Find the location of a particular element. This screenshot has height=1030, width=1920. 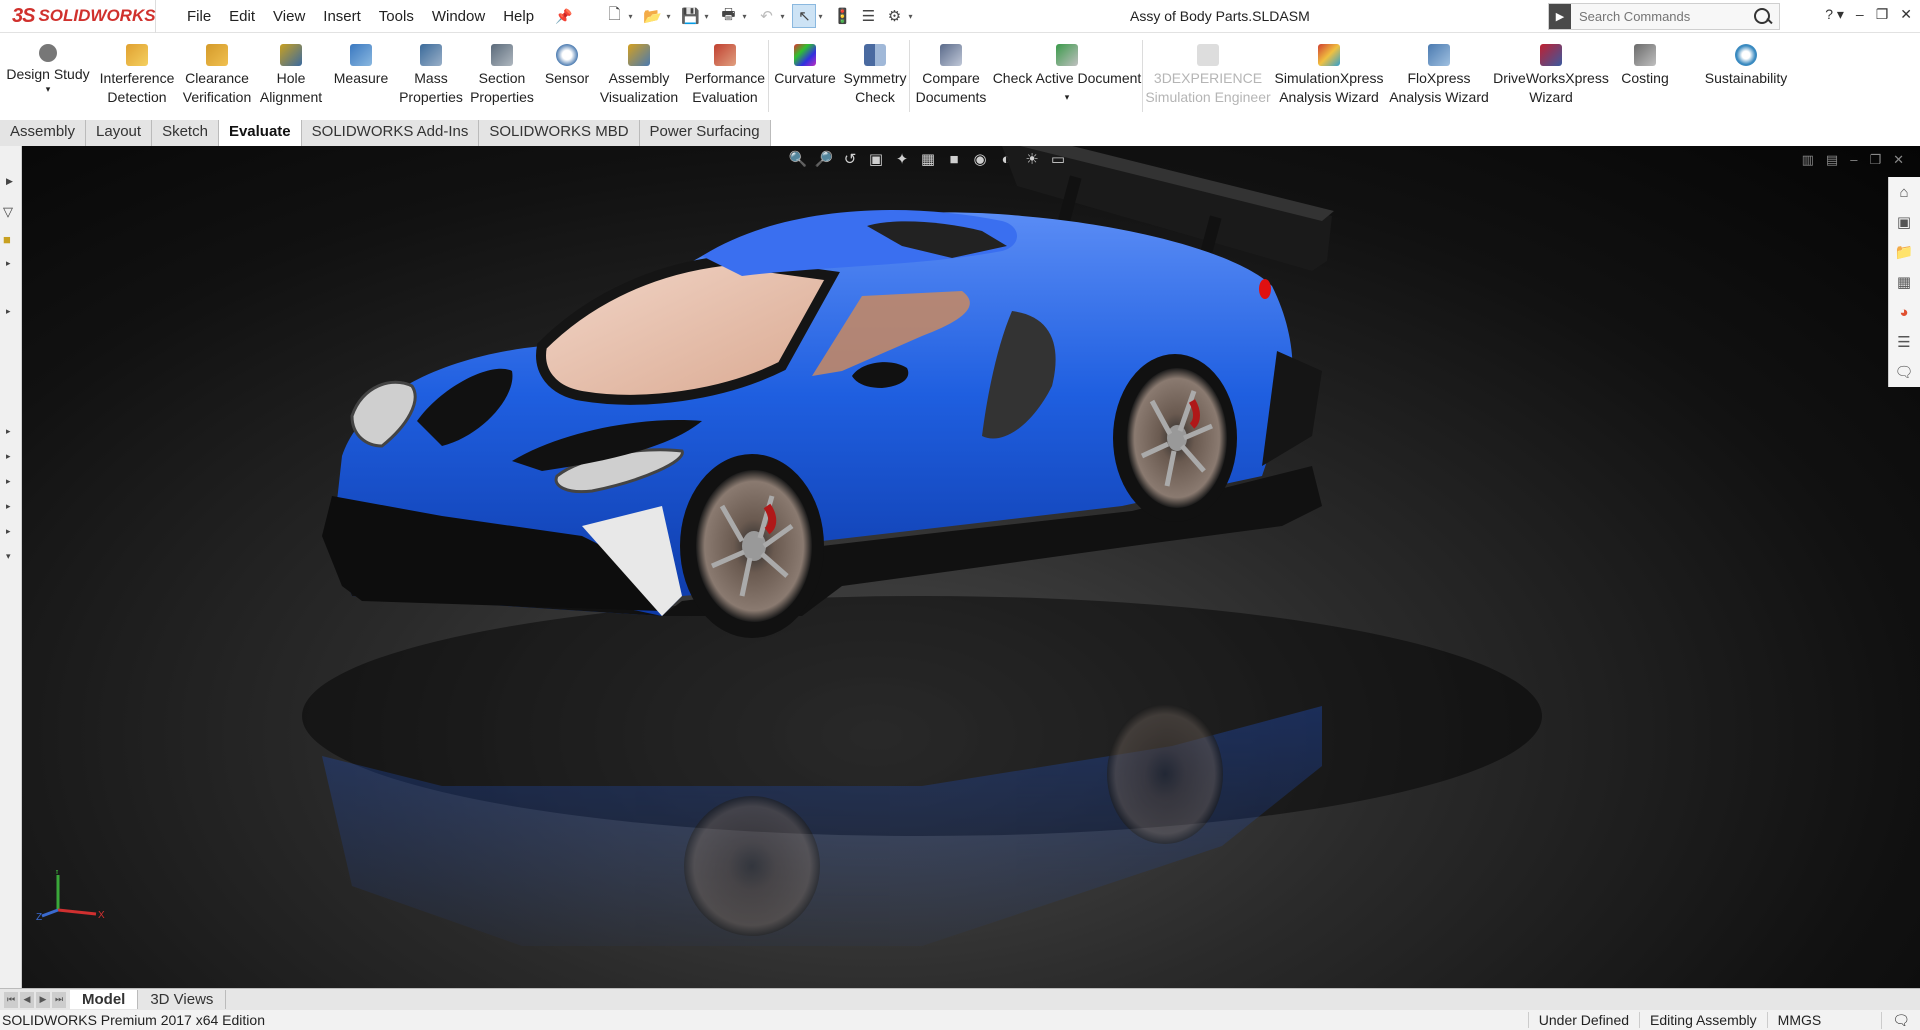

options-gear-icon: ⚙ is located at coordinates (894, 16).